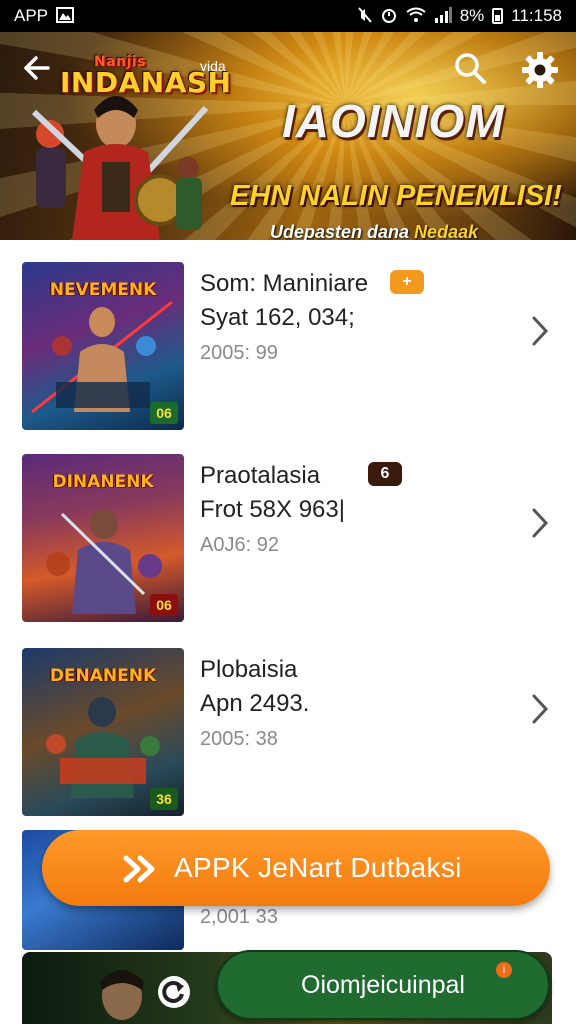 This screenshot has height=1024, width=576. Describe the element at coordinates (239, 353) in the screenshot. I see `item-meta: 2005: 99` at that location.